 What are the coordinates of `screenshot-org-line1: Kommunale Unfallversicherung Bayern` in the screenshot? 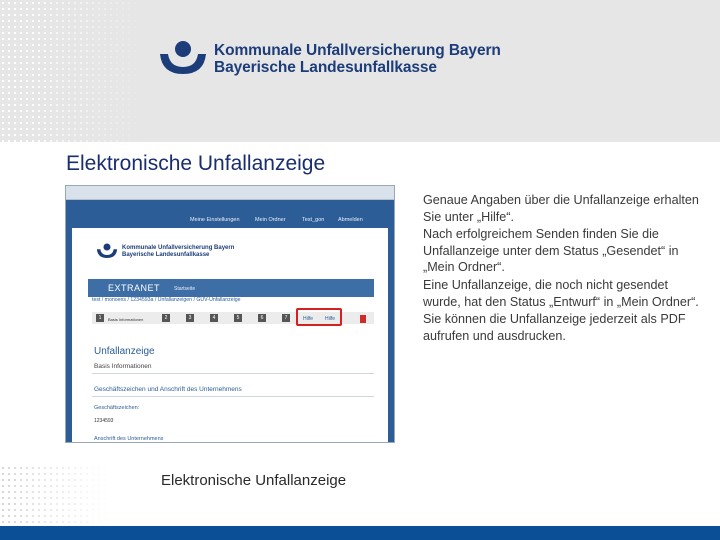 It's located at (178, 248).